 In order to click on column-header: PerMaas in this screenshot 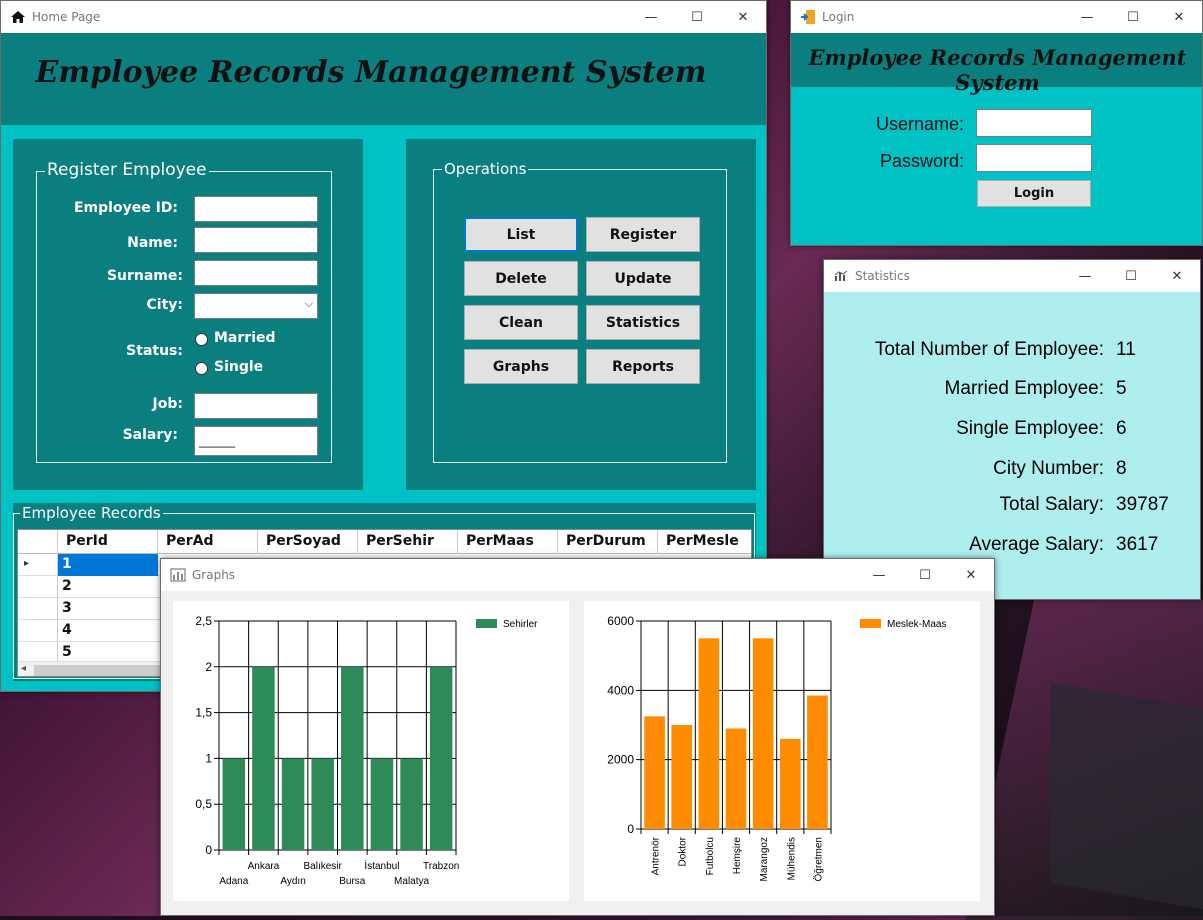, I will do `click(508, 542)`.